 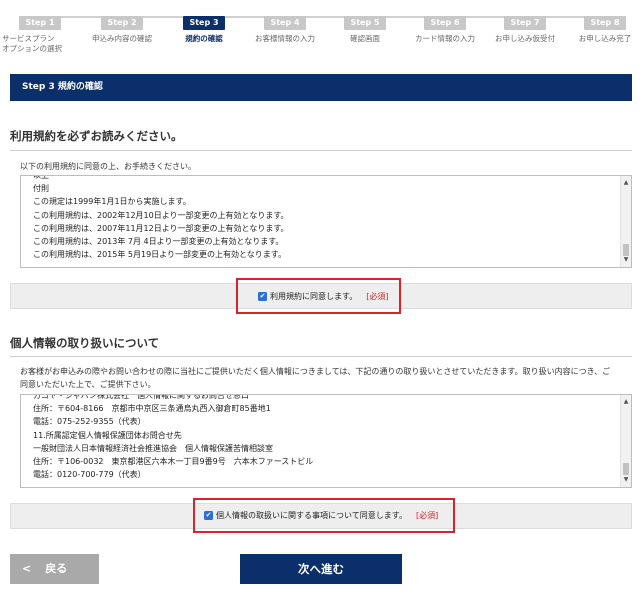 What do you see at coordinates (365, 38) in the screenshot?
I see `step-label: 確認画面` at bounding box center [365, 38].